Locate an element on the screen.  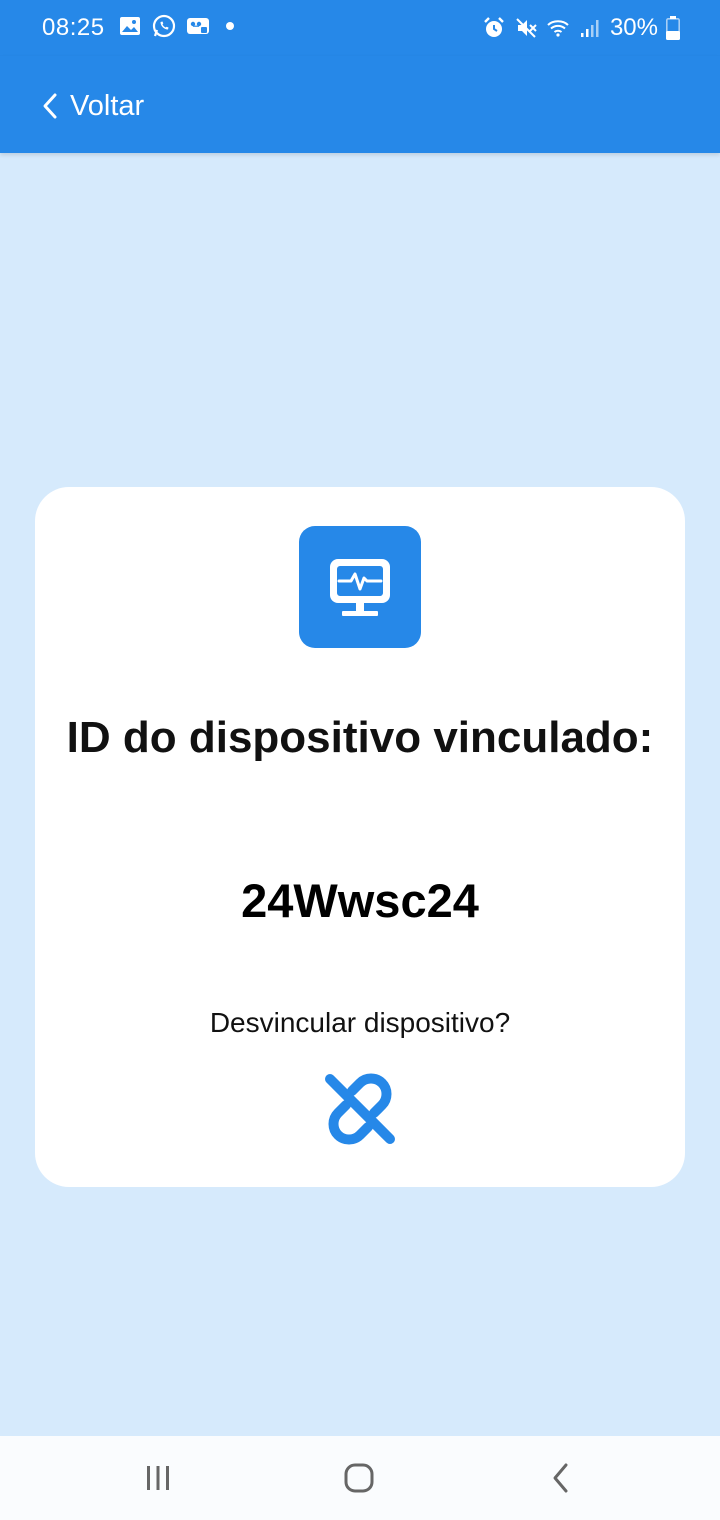
device-badge is located at coordinates (360, 587).